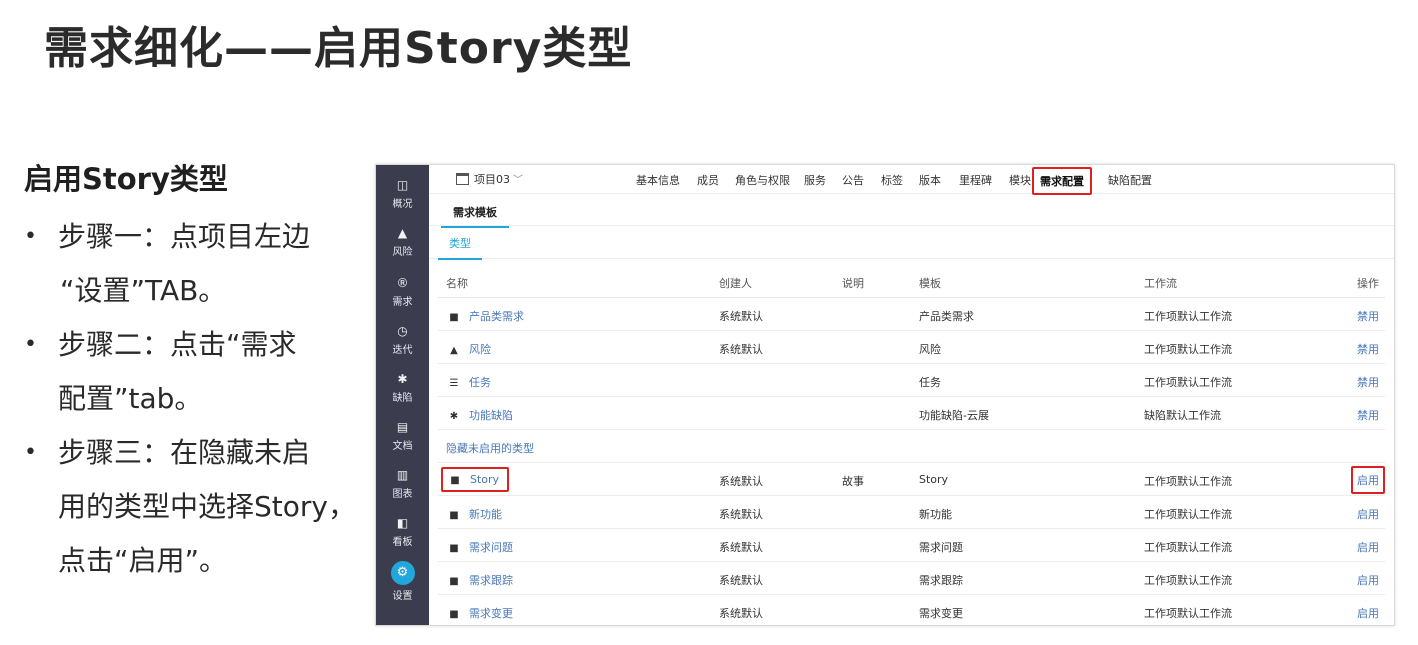 The width and height of the screenshot is (1418, 645). Describe the element at coordinates (1368, 283) in the screenshot. I see `column-header: 操作` at that location.